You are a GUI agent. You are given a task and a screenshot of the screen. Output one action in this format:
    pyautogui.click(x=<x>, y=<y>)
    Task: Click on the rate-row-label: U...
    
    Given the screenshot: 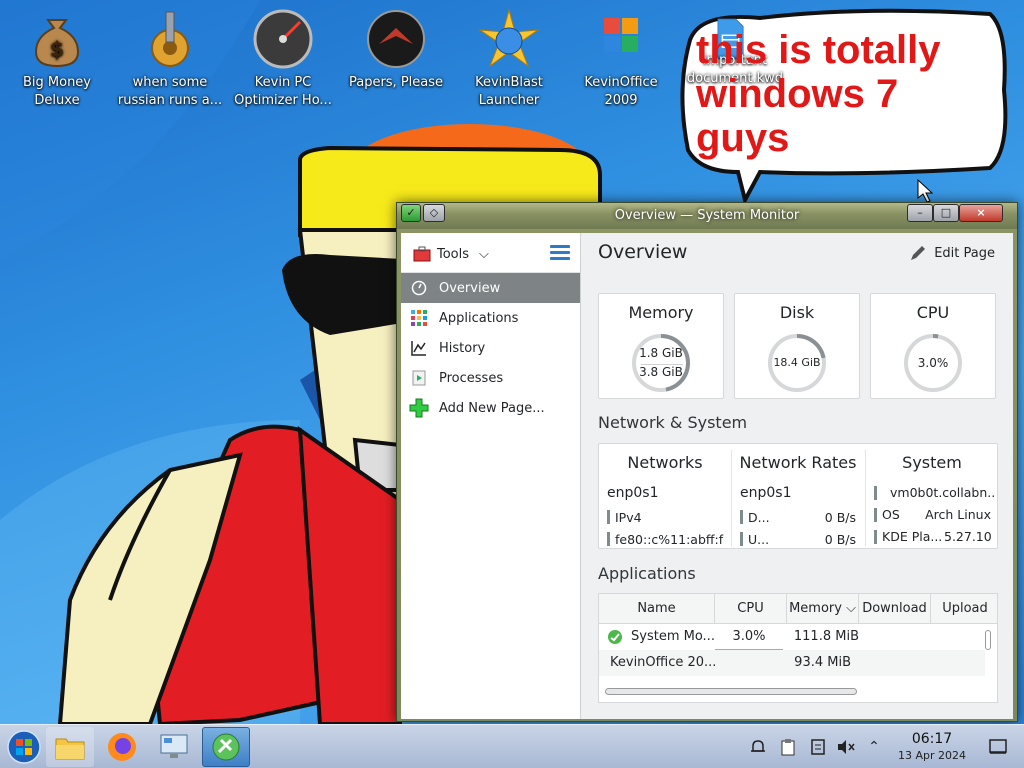 What is the action you would take?
    pyautogui.click(x=759, y=539)
    